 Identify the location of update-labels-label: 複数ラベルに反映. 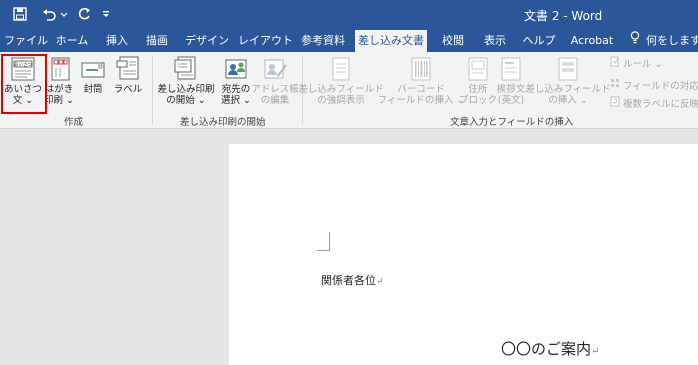
(660, 104).